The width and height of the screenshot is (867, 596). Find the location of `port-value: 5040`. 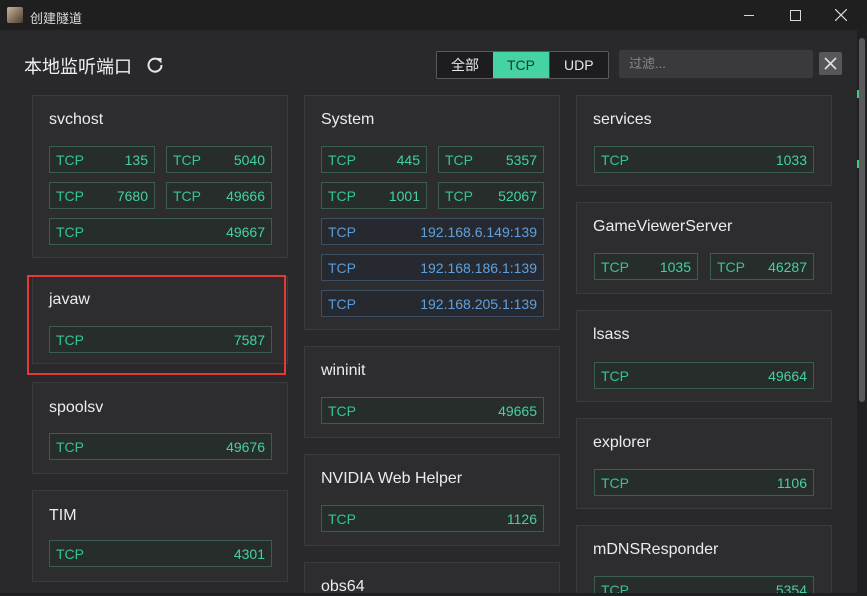

port-value: 5040 is located at coordinates (249, 160).